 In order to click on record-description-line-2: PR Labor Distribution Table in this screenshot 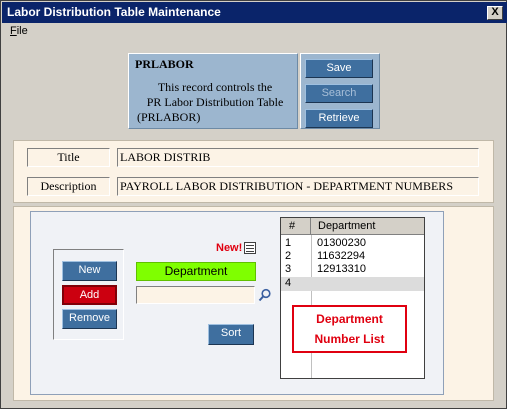, I will do `click(215, 102)`.